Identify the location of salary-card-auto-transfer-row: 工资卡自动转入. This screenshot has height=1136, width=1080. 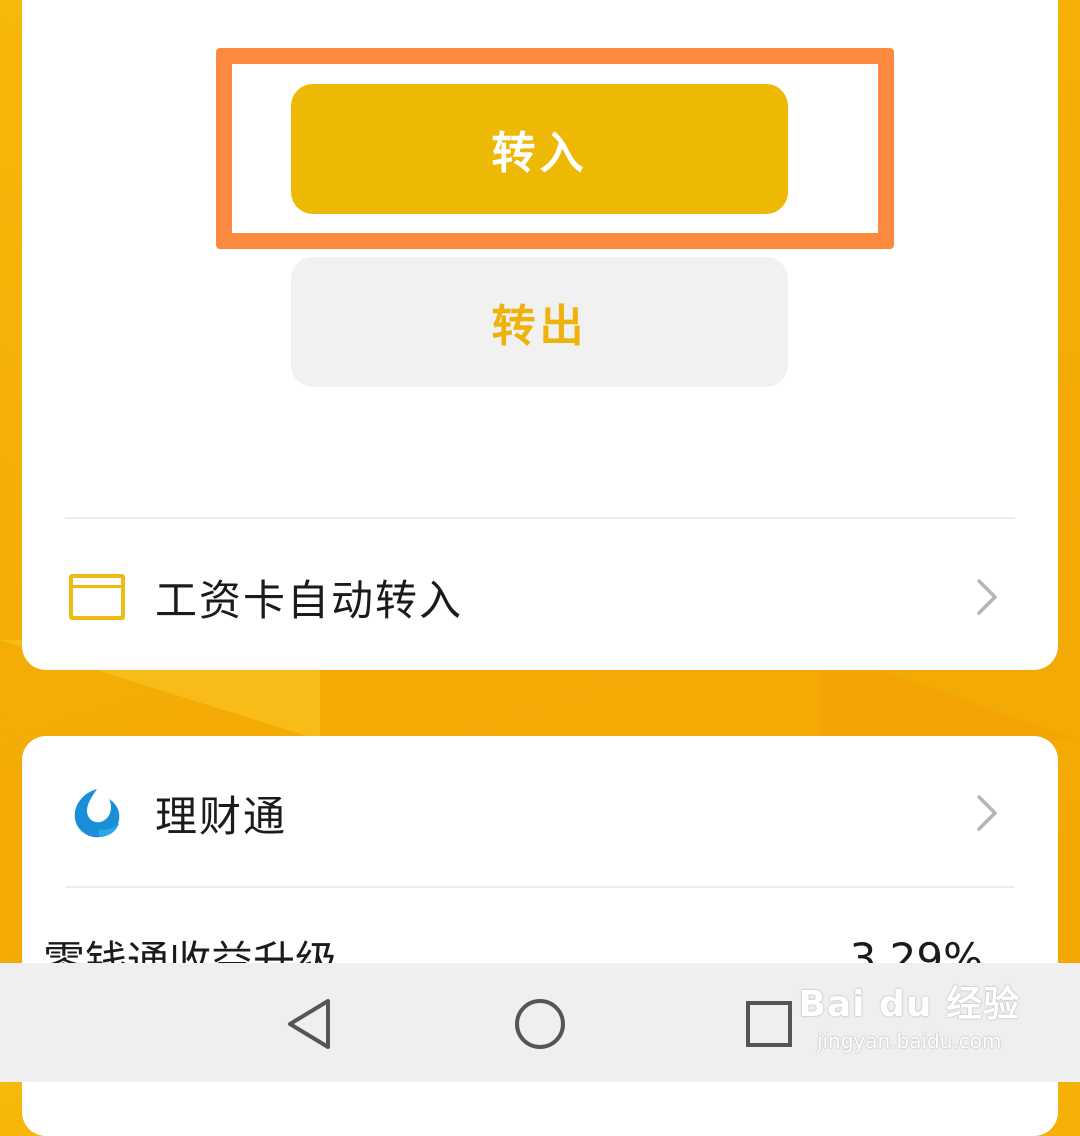
(540, 597).